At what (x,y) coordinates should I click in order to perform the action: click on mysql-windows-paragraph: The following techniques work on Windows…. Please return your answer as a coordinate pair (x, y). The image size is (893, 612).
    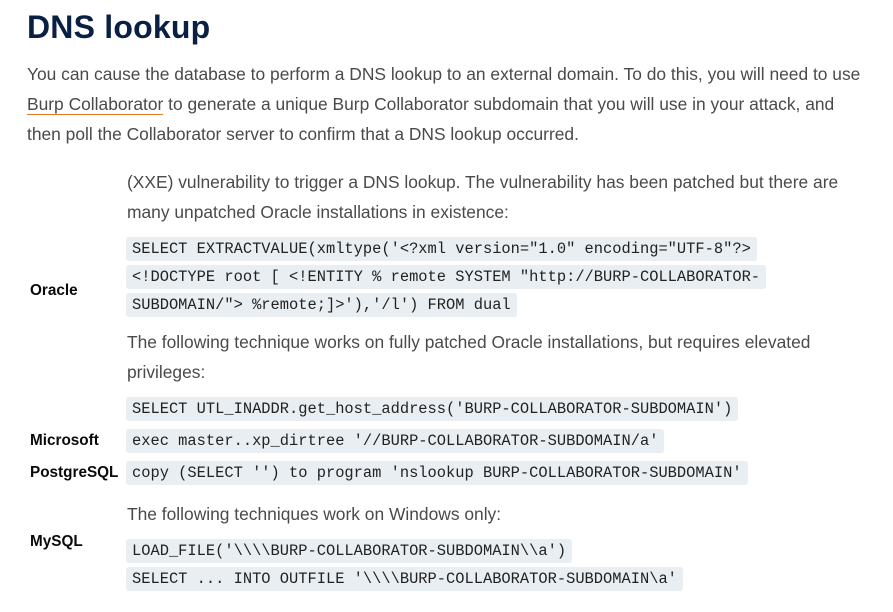
    Looking at the image, I should click on (314, 514).